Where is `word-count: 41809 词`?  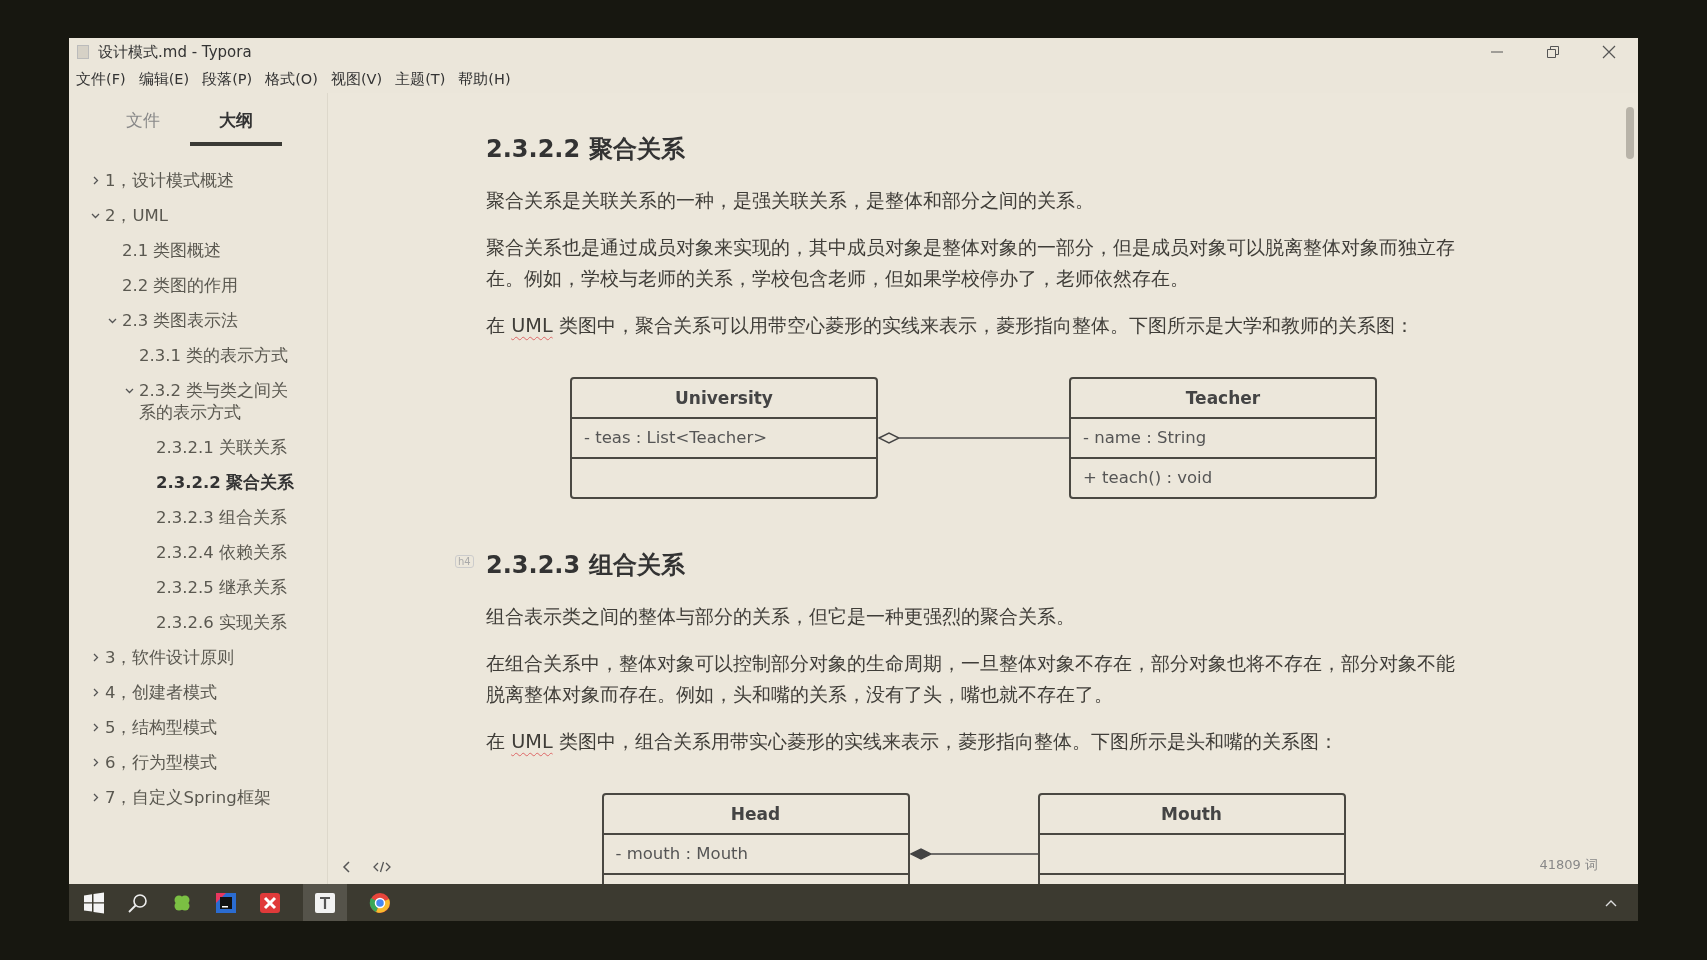 word-count: 41809 词 is located at coordinates (1568, 865).